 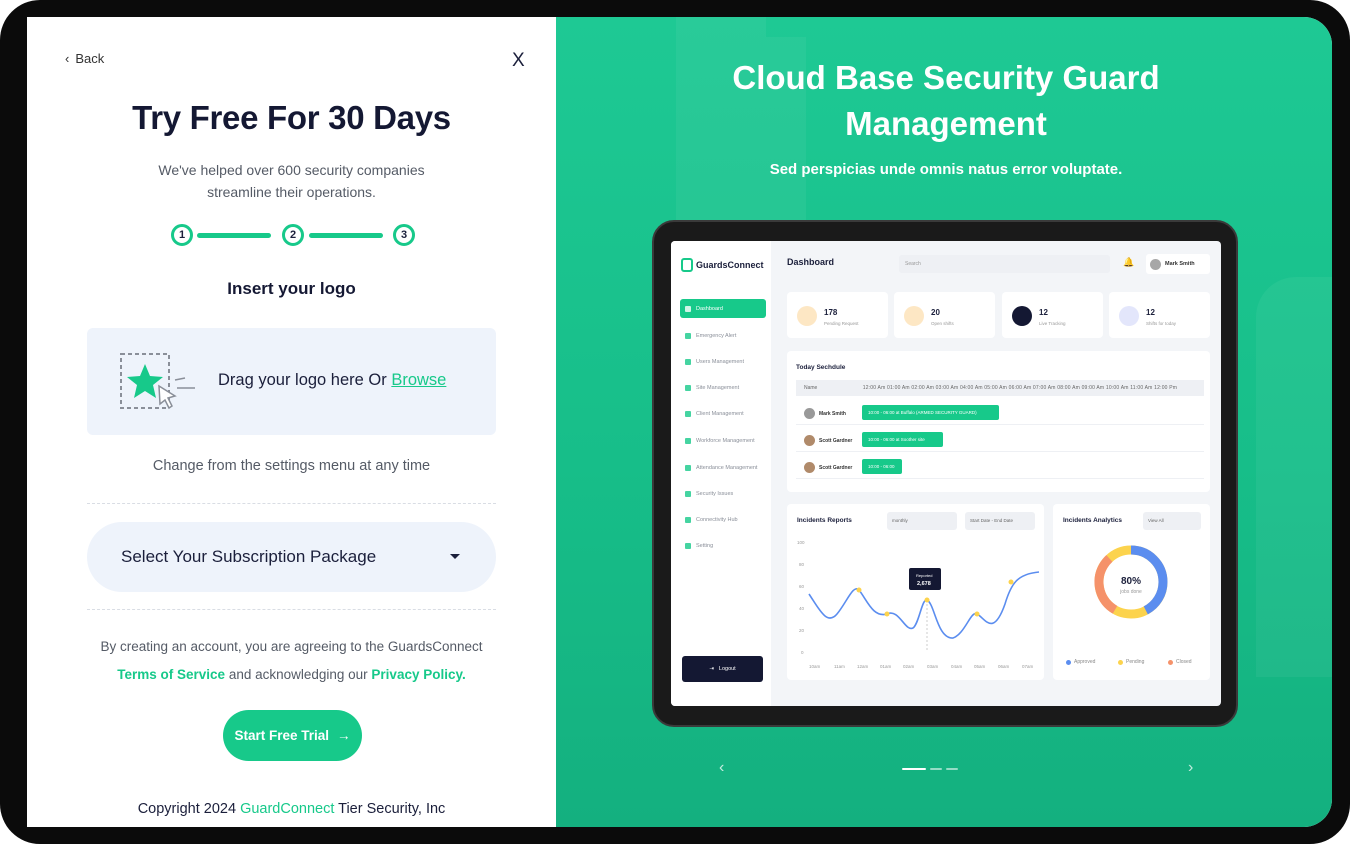 What do you see at coordinates (90, 58) in the screenshot?
I see `back-label: Back` at bounding box center [90, 58].